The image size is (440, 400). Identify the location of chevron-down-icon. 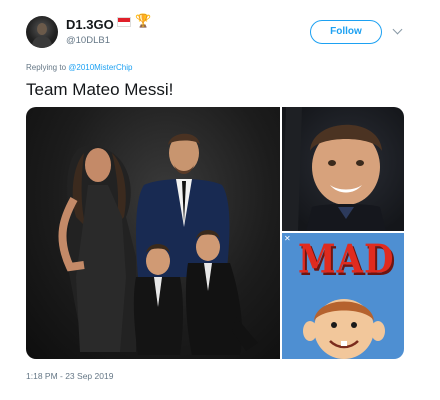
(397, 29).